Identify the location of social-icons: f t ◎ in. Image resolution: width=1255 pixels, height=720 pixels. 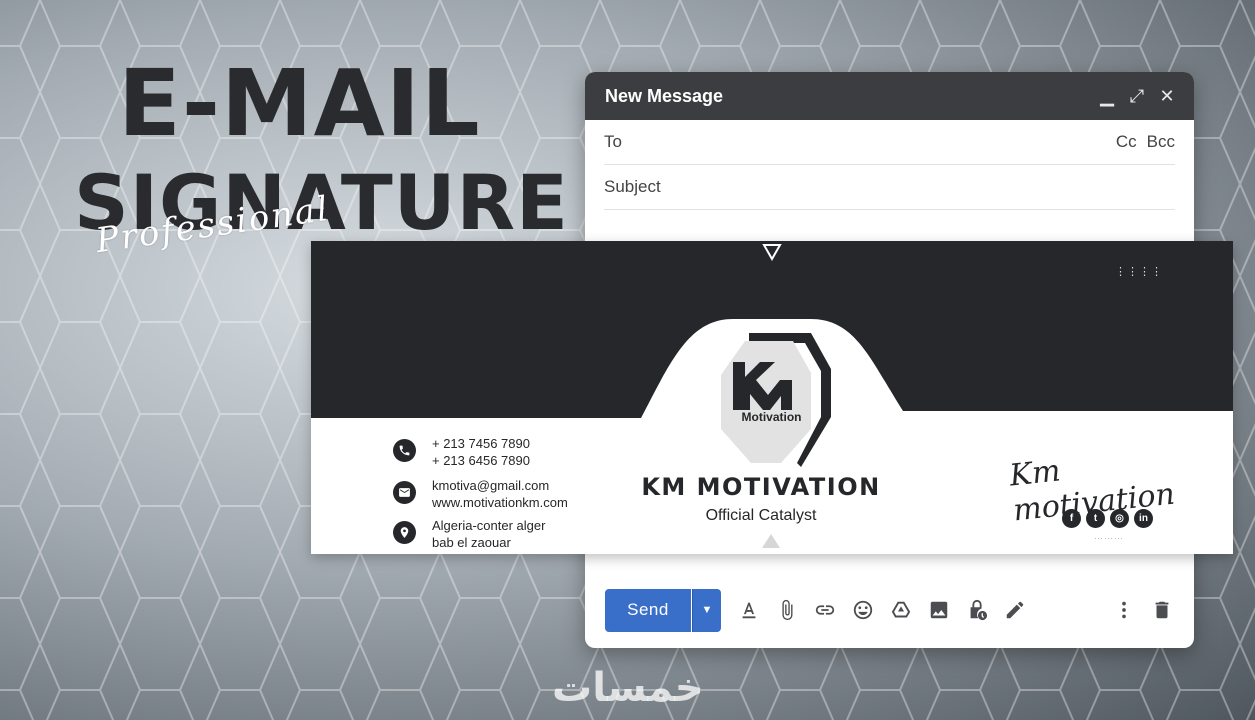
(1107, 518).